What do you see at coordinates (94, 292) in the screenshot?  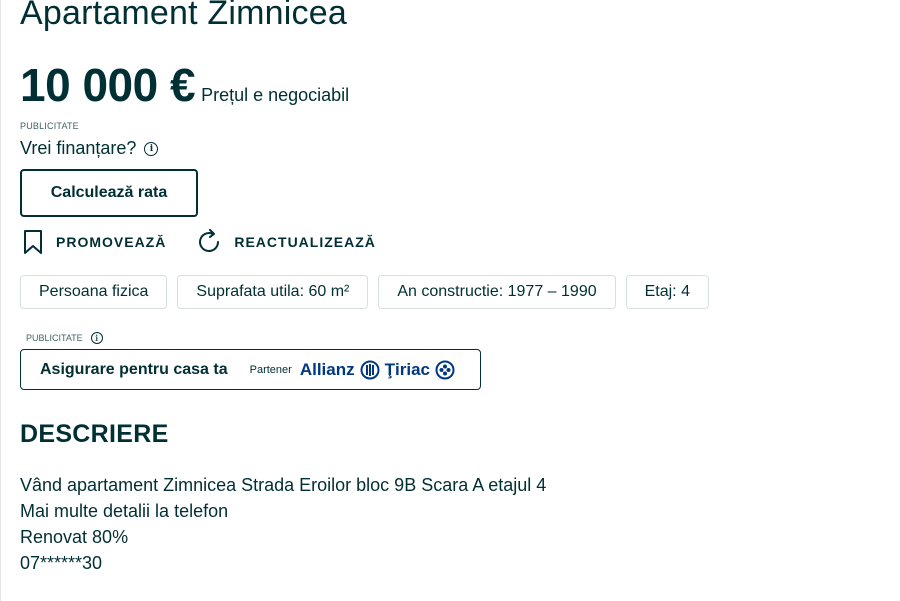 I see `attribute-chip-seller-type: Persoana fizica` at bounding box center [94, 292].